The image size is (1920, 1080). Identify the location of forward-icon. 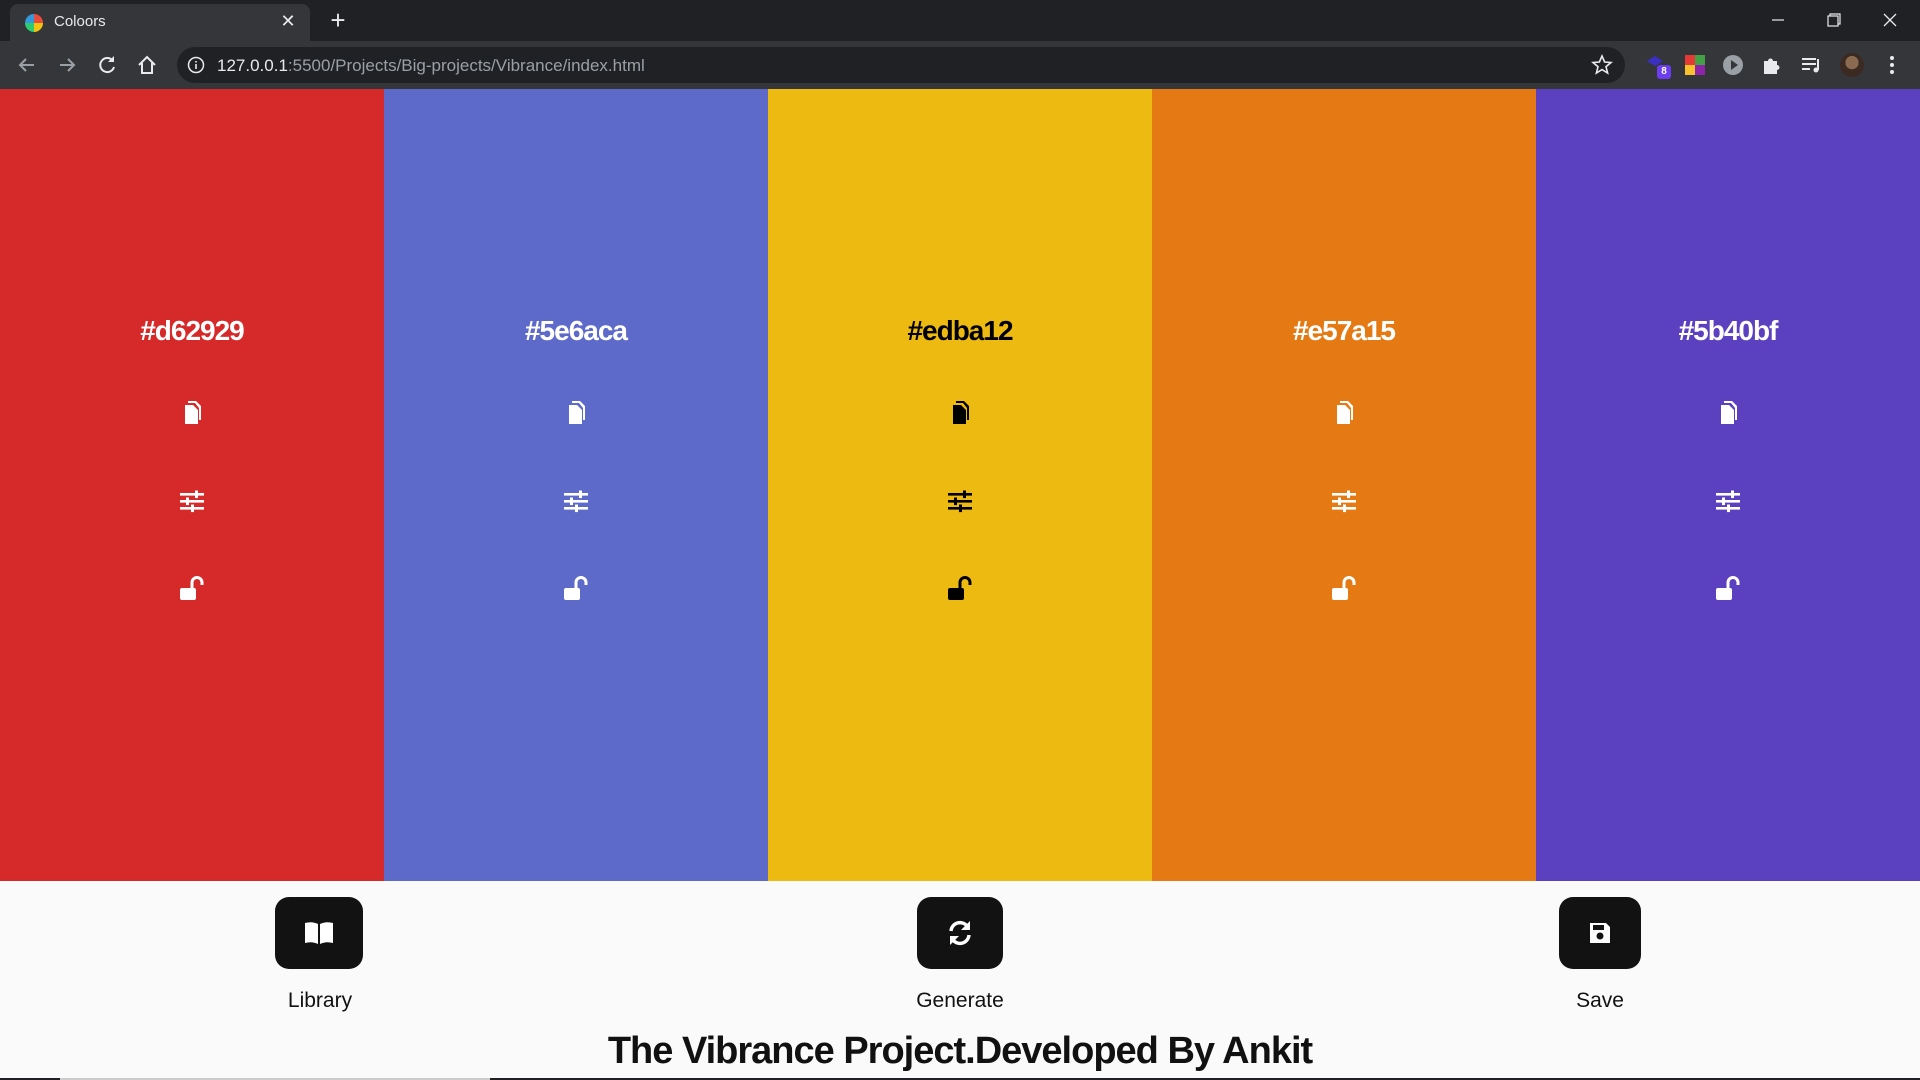
(67, 65).